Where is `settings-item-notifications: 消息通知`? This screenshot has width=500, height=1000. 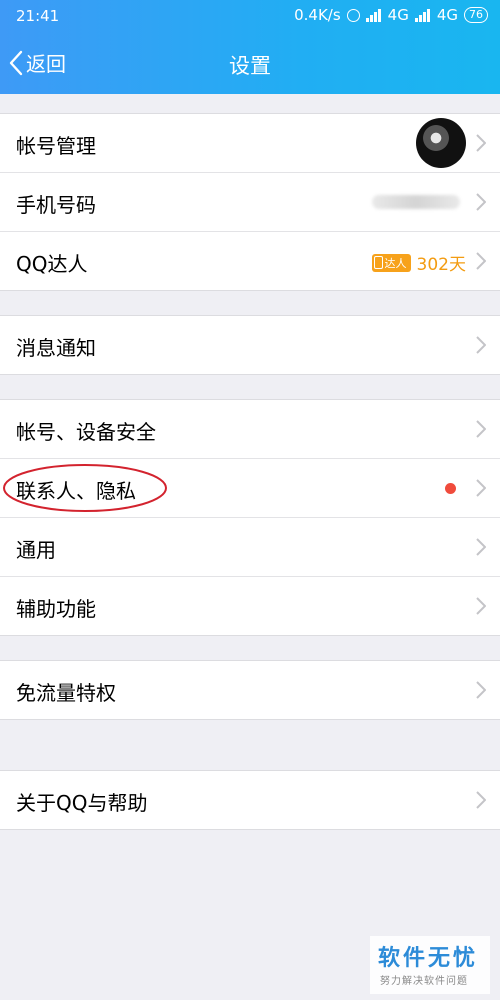 settings-item-notifications: 消息通知 is located at coordinates (250, 345).